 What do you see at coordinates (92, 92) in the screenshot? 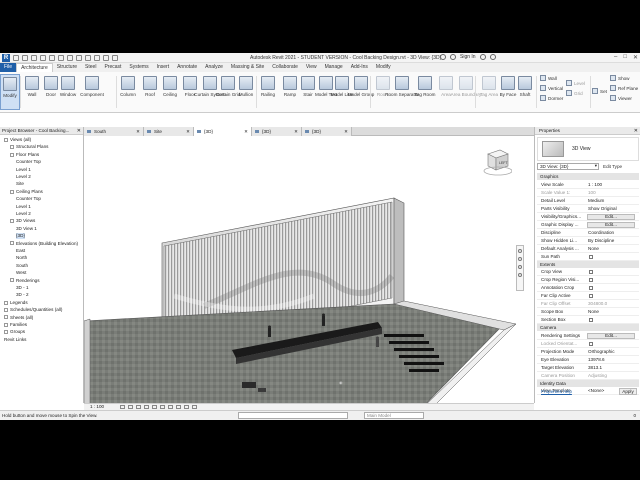
I see `component-button: Component` at bounding box center [92, 92].